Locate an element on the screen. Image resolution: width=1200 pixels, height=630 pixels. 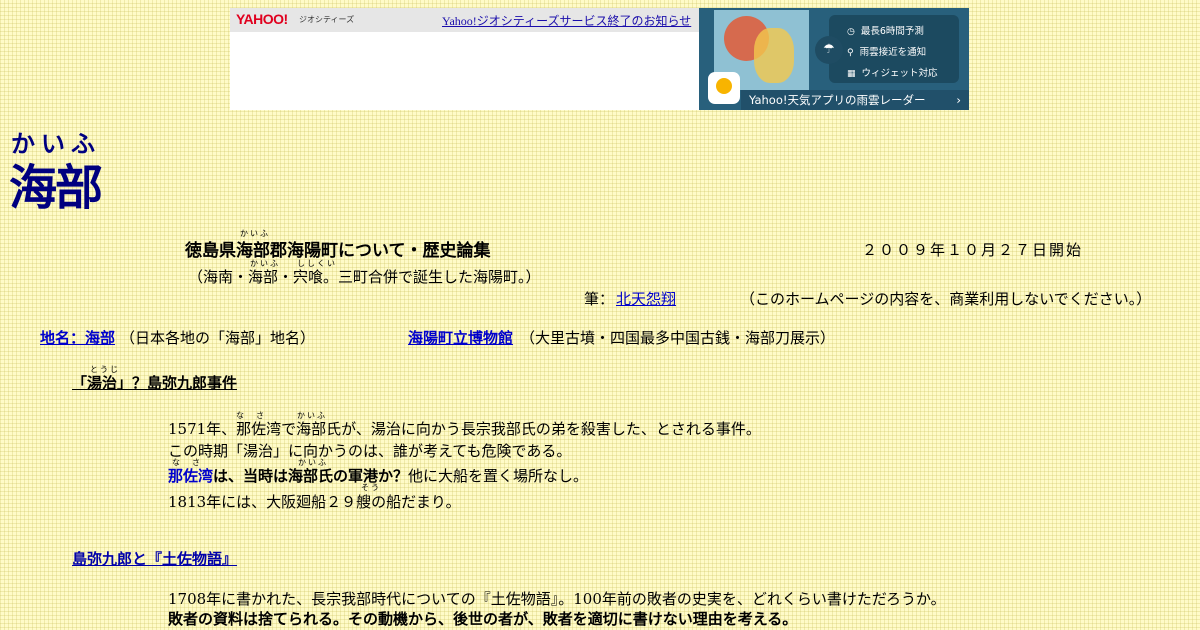
banner-bar: YAHOO! ジオシティーズ Yahoo!ジオシティーズサービス終了のお知らせ is located at coordinates (465, 20).